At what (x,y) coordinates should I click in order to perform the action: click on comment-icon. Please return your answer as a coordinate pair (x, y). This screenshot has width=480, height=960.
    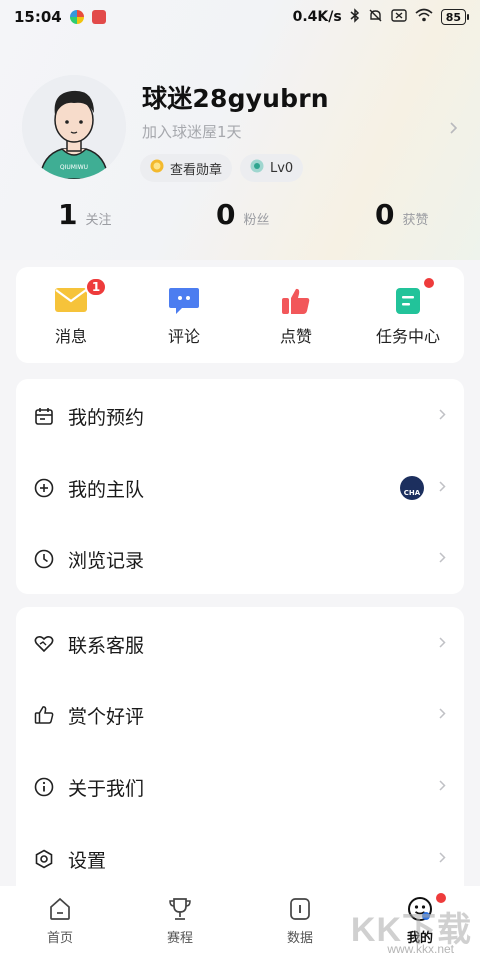
    Looking at the image, I should click on (184, 301).